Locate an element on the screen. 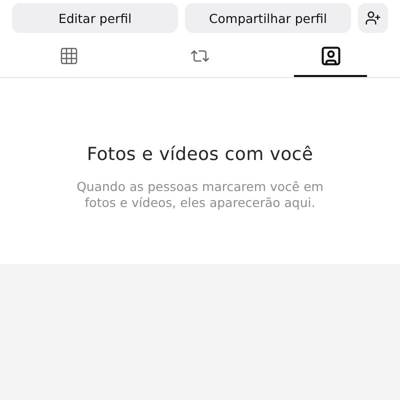 Image resolution: width=400 pixels, height=400 pixels. share-profile-button: Compartilhar perfil is located at coordinates (268, 18).